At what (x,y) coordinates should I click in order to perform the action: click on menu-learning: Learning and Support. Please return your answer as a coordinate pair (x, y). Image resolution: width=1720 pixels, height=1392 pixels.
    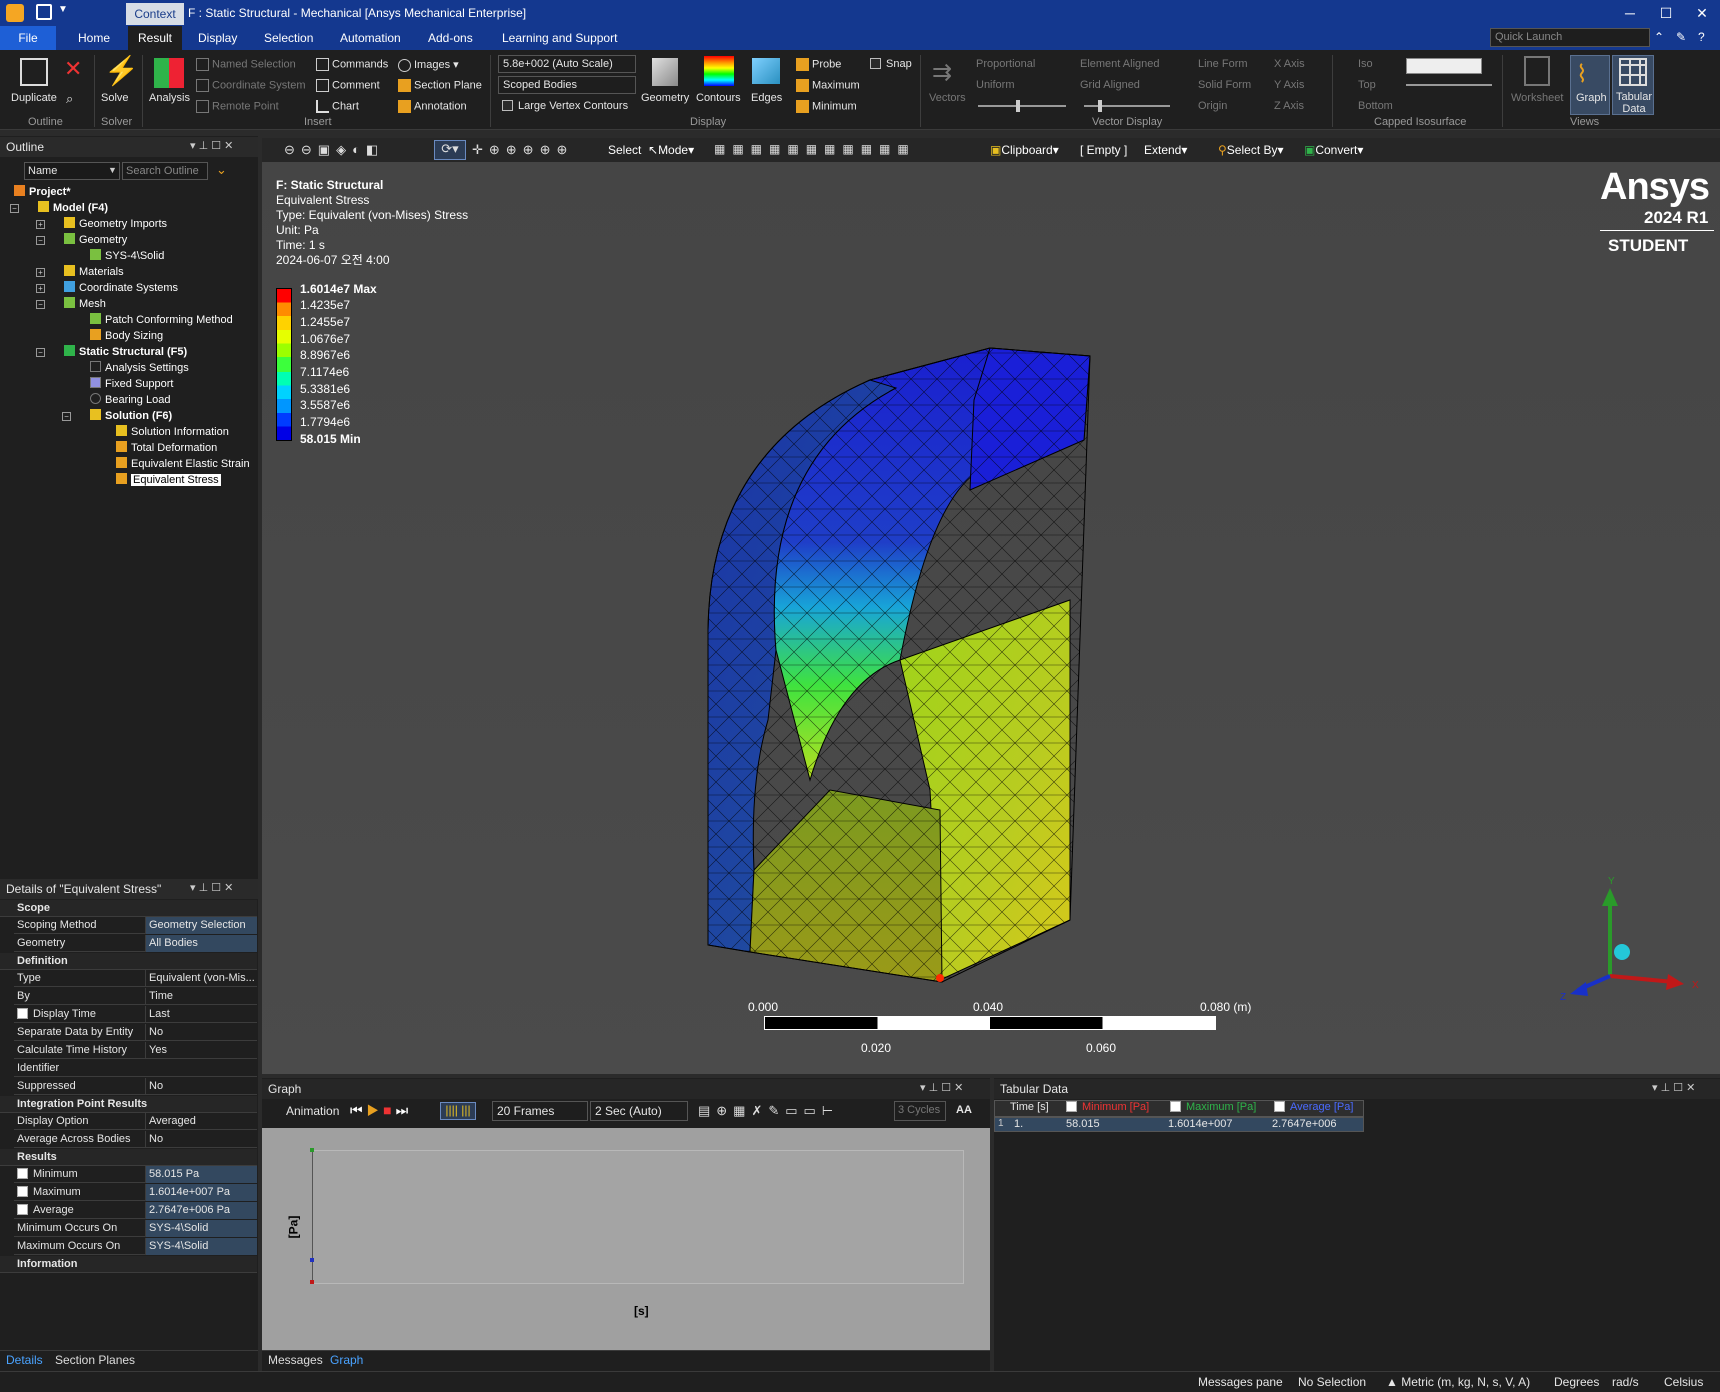
    Looking at the image, I should click on (559, 38).